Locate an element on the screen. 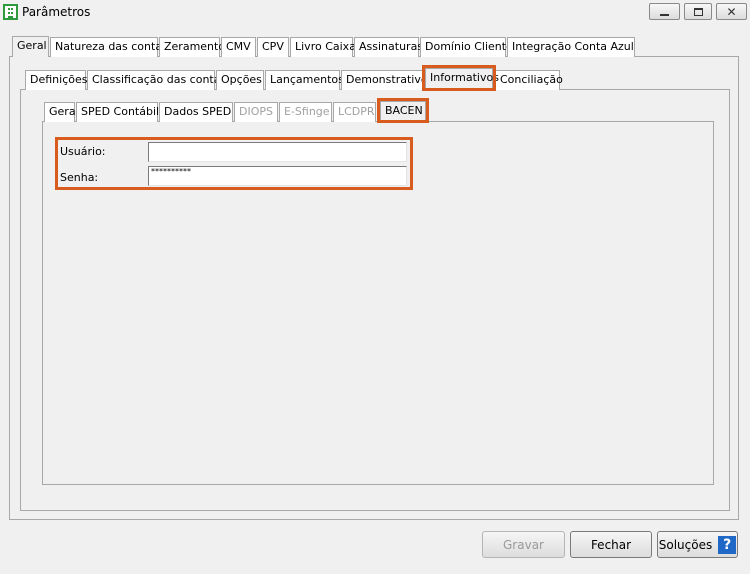 The height and width of the screenshot is (574, 750). help-icon: ? is located at coordinates (727, 544).